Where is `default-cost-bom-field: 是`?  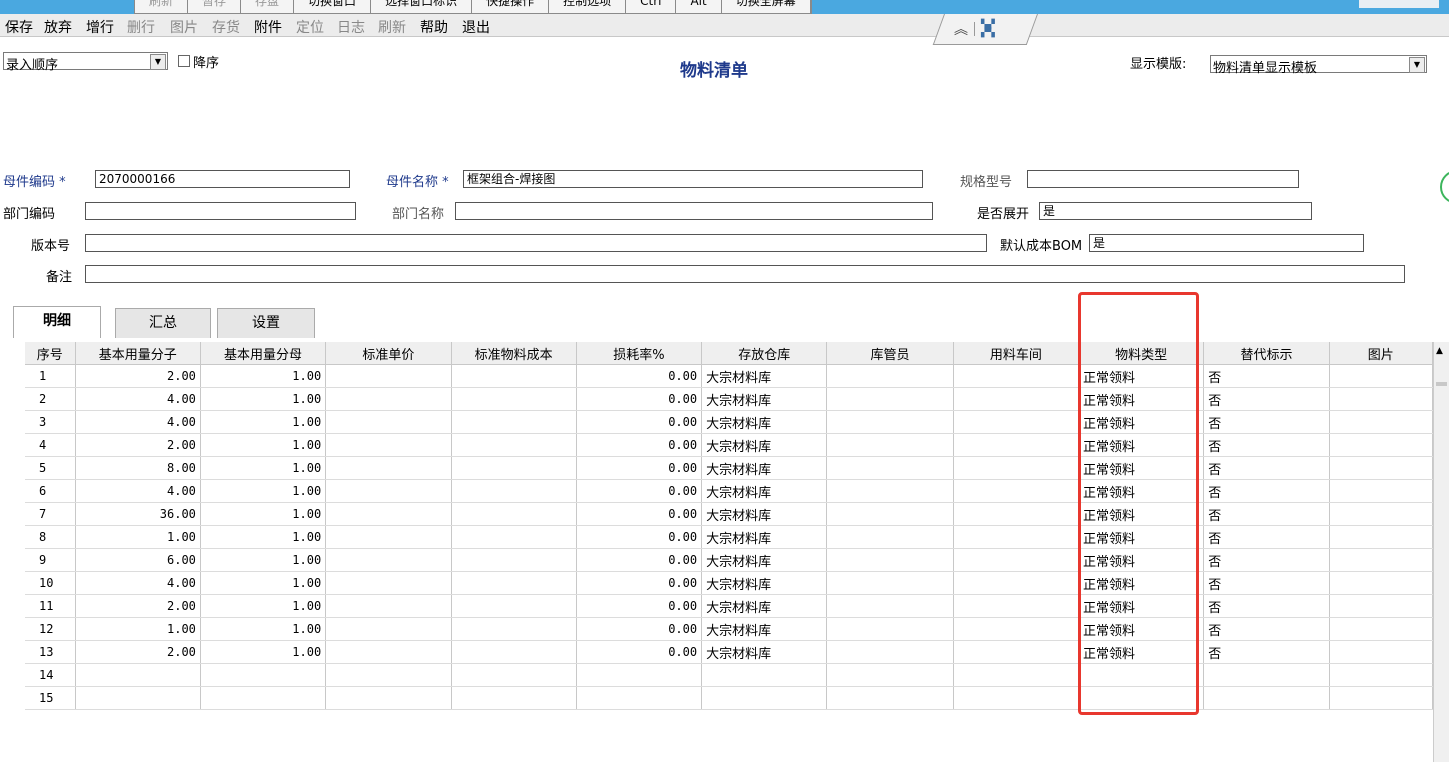
default-cost-bom-field: 是 is located at coordinates (1226, 243).